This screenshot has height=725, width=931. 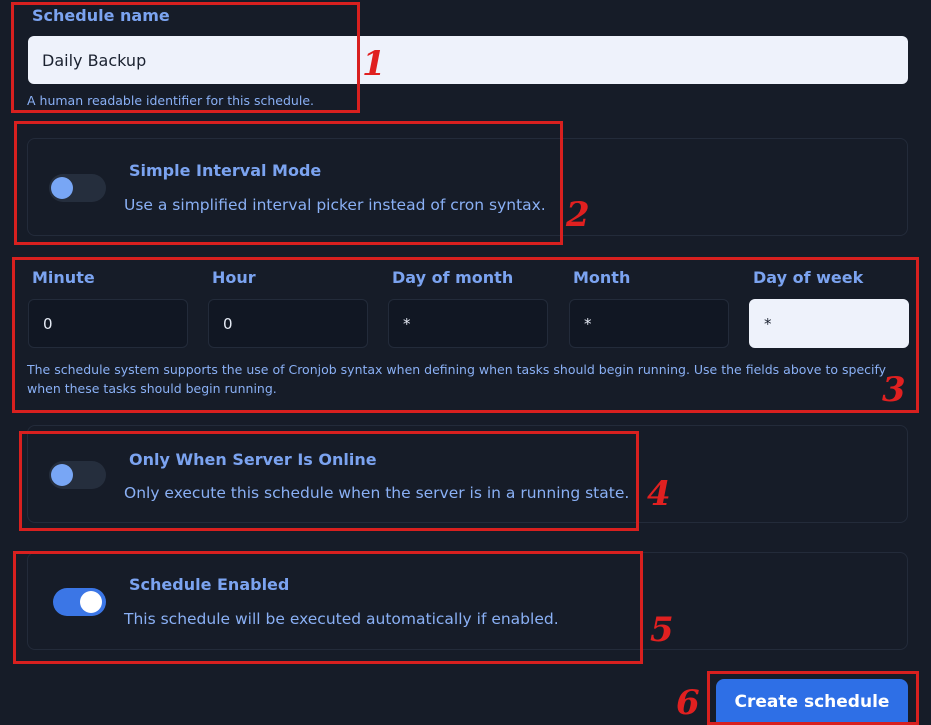 I want to click on annotation-number-1: 1, so click(x=374, y=64).